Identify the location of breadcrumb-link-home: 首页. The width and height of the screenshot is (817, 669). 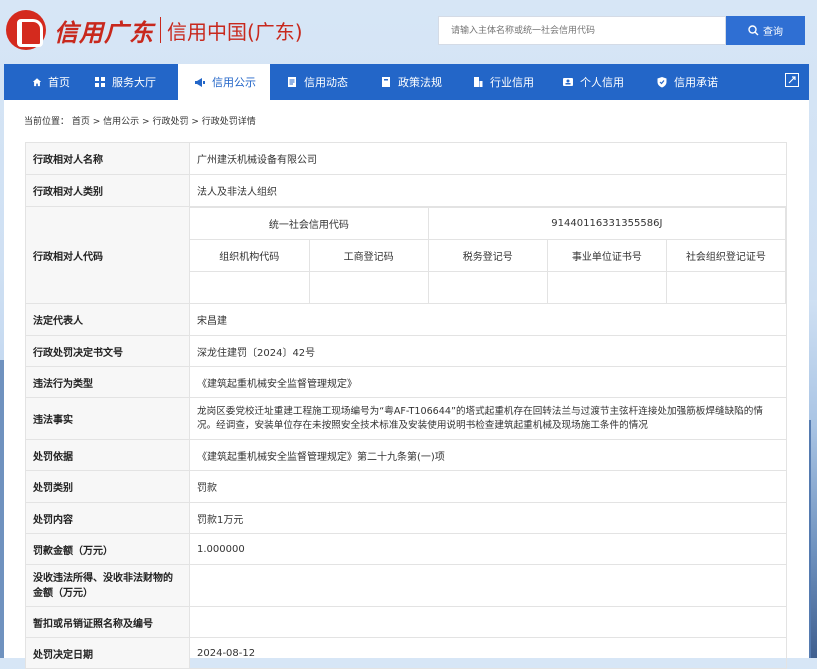
(81, 122).